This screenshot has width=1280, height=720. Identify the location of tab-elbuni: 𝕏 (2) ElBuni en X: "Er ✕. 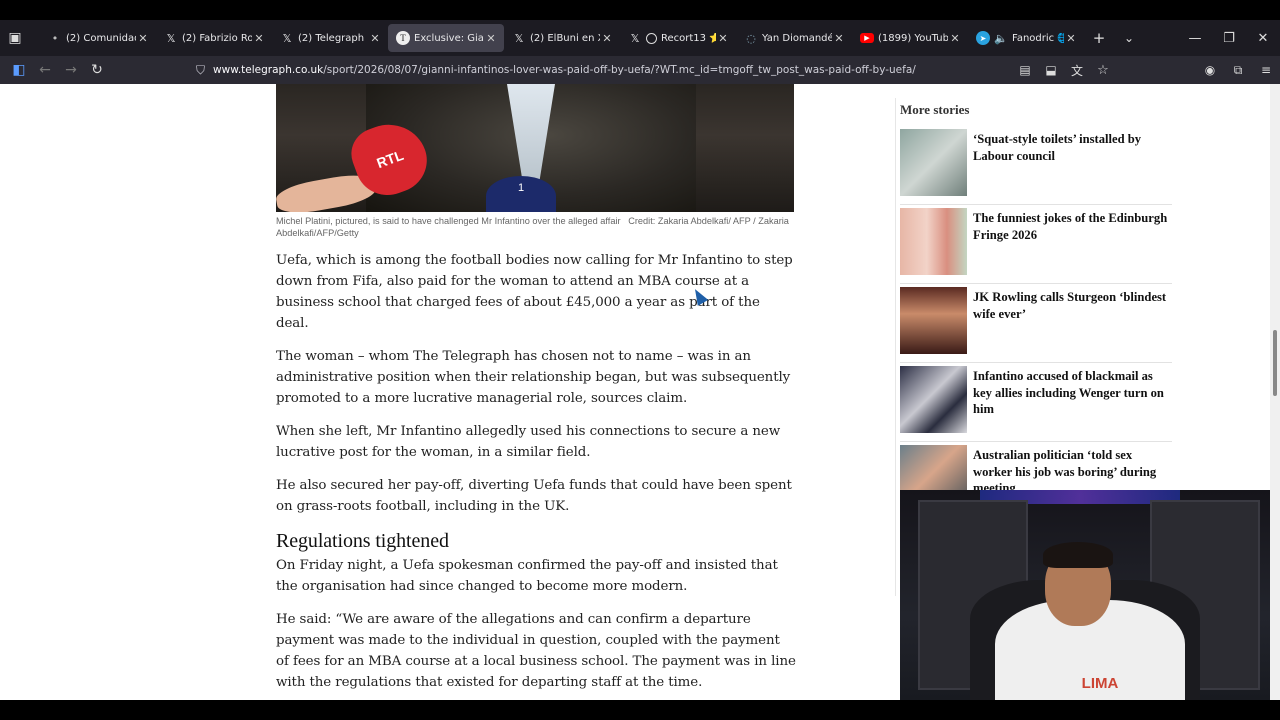
(562, 38).